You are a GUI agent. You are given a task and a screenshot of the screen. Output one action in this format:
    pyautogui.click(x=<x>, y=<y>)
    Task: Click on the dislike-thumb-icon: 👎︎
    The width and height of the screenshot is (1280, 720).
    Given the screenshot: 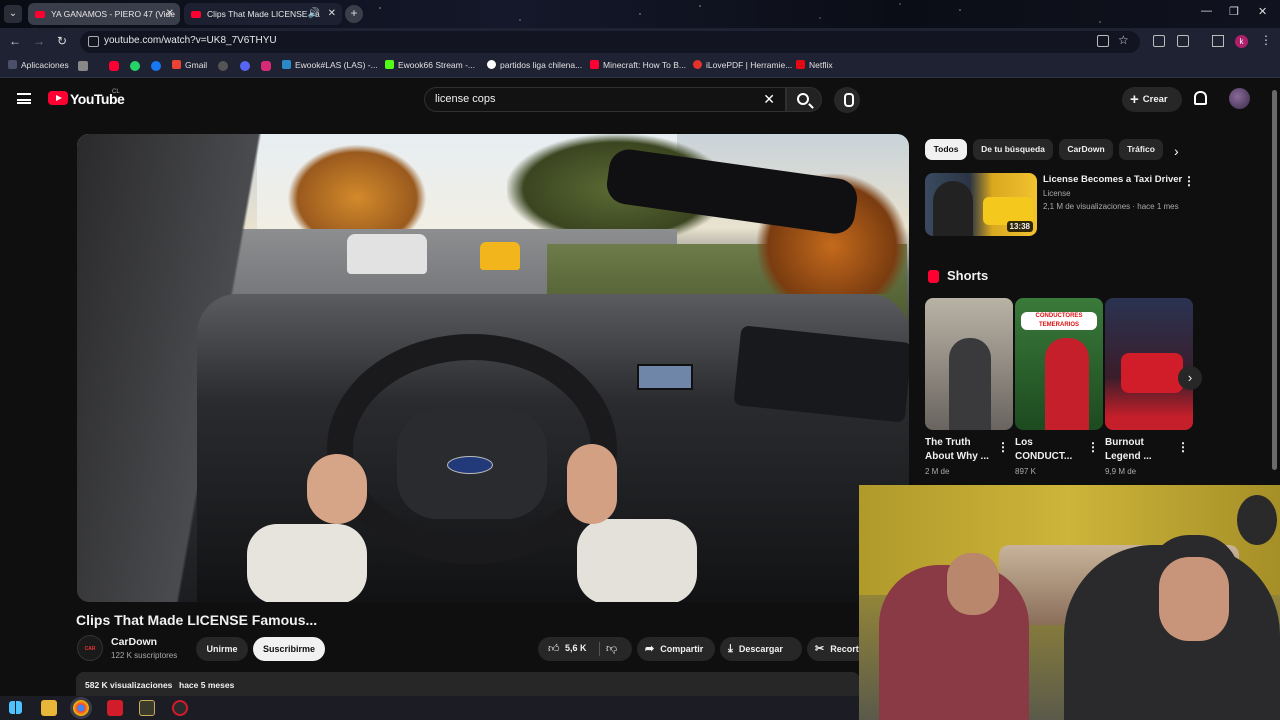 What is the action you would take?
    pyautogui.click(x=611, y=648)
    